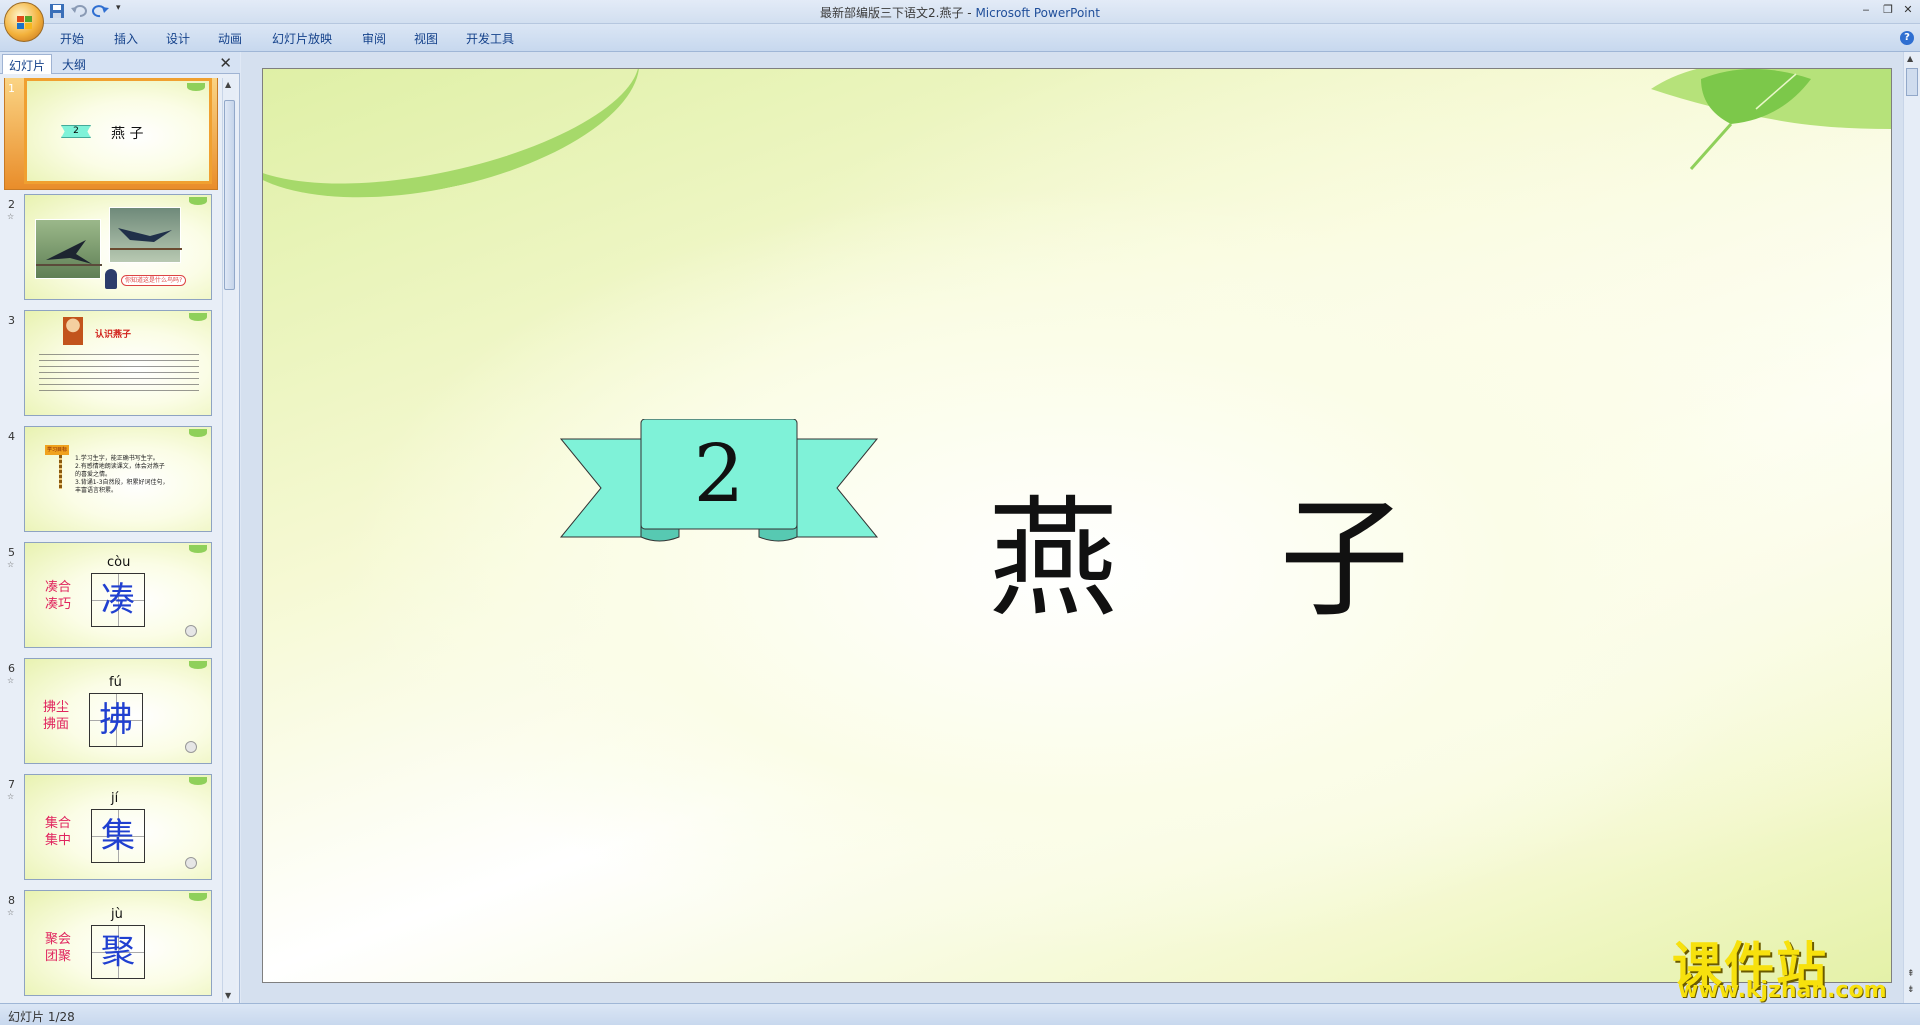 Image resolution: width=1920 pixels, height=1025 pixels. Describe the element at coordinates (126, 38) in the screenshot. I see `tab-insert: 插入` at that location.